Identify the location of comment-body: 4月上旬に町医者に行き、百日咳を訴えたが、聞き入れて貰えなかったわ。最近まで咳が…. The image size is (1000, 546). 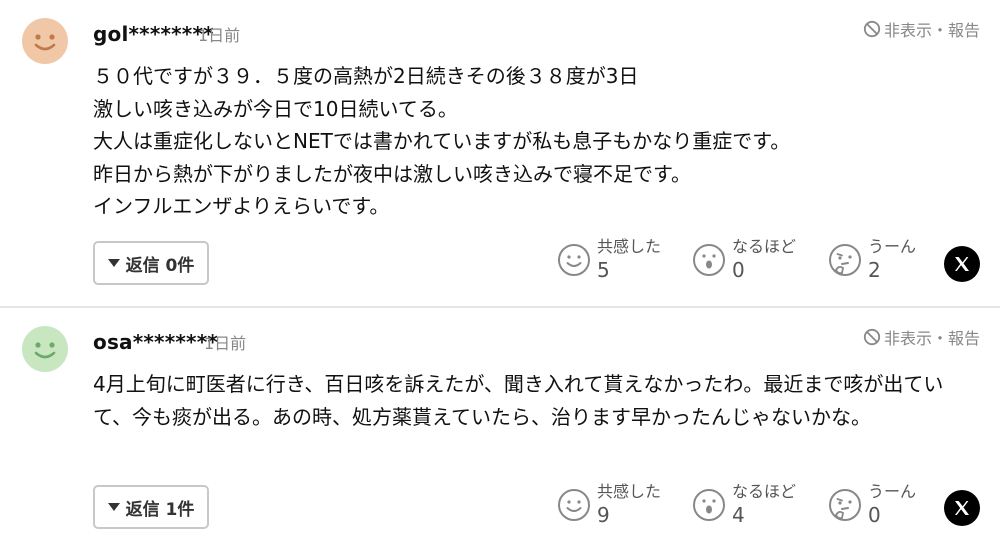
(533, 400).